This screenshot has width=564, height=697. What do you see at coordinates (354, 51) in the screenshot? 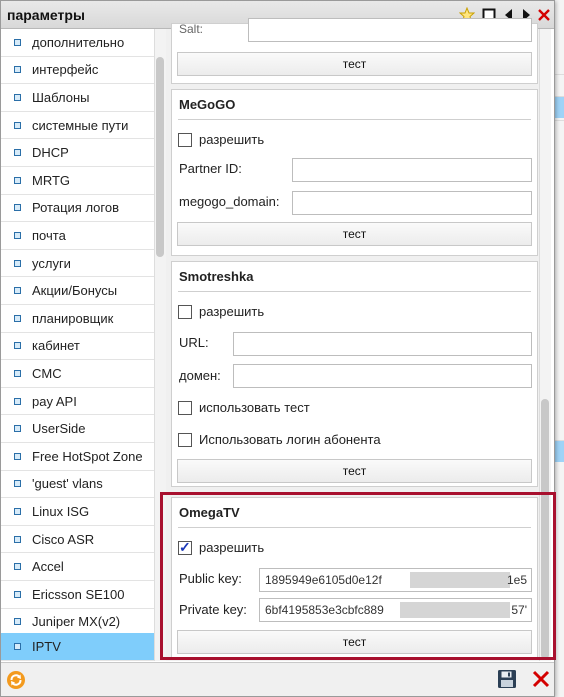
I see `panel-top: Salt: тест` at bounding box center [354, 51].